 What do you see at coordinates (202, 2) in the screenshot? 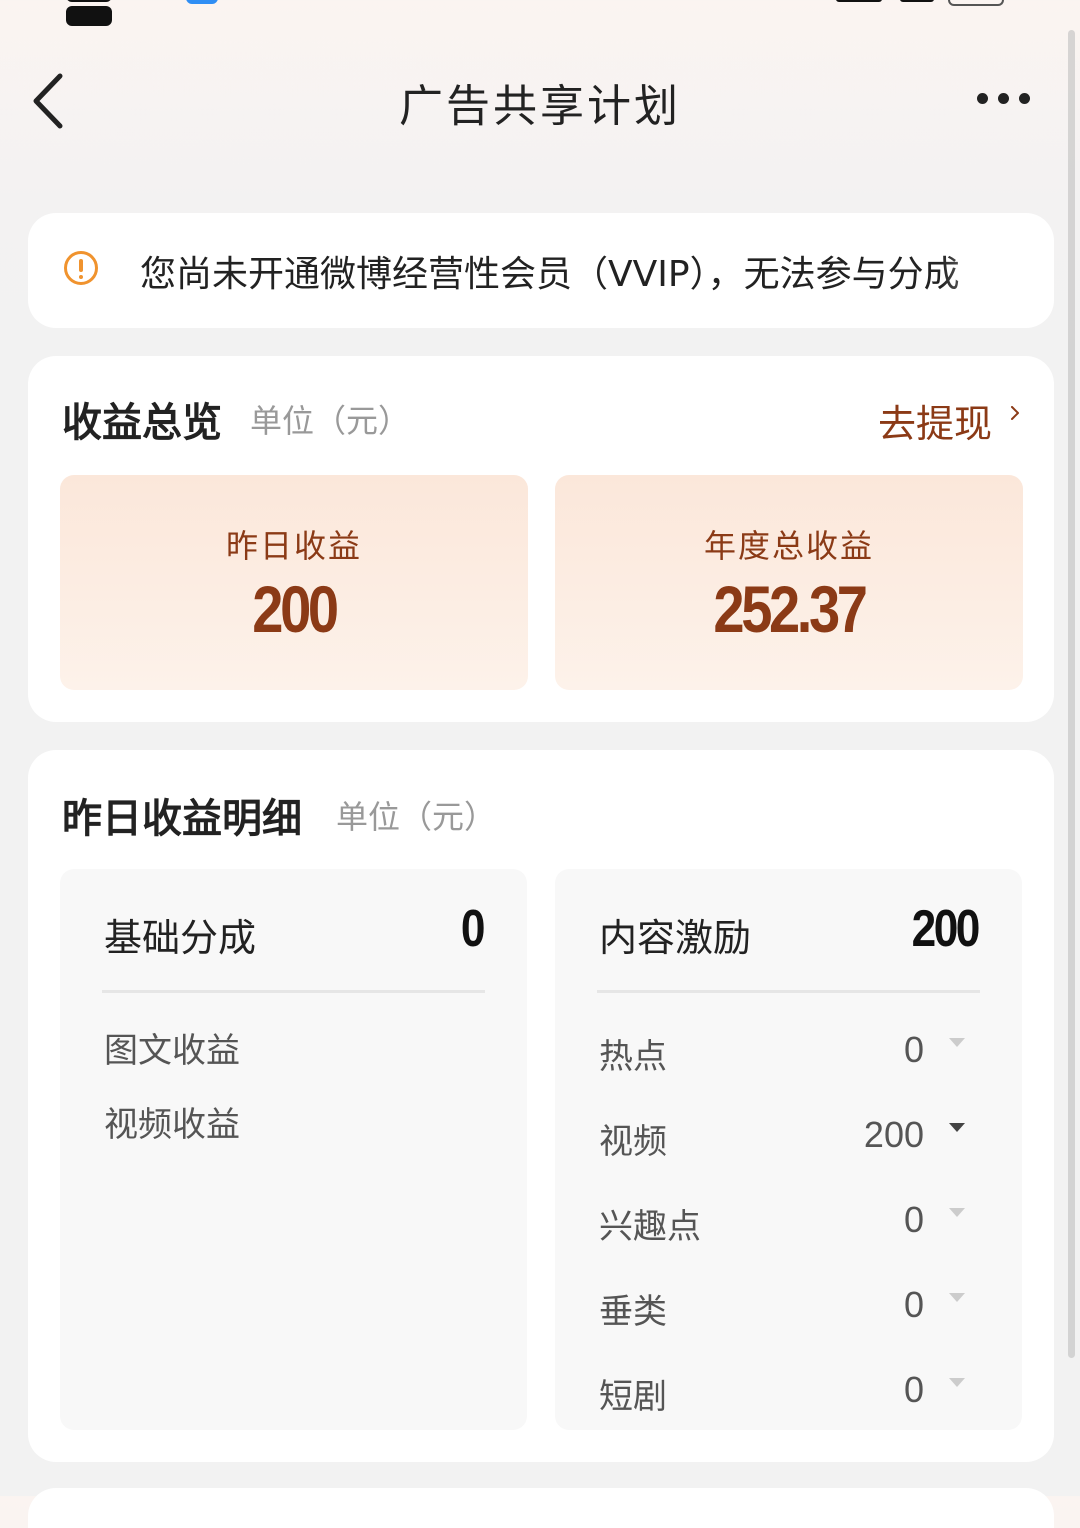
I see `notification-badge-icon` at bounding box center [202, 2].